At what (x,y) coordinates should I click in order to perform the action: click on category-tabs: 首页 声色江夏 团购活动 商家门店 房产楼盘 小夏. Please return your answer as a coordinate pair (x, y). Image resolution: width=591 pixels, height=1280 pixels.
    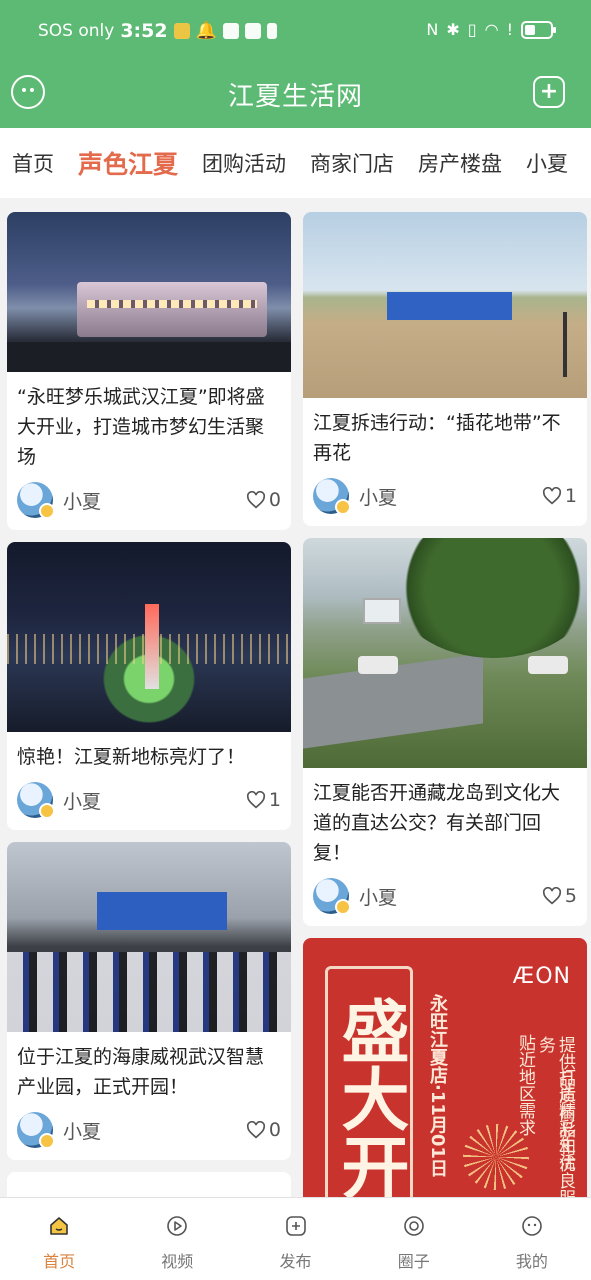
    Looking at the image, I should click on (295, 163).